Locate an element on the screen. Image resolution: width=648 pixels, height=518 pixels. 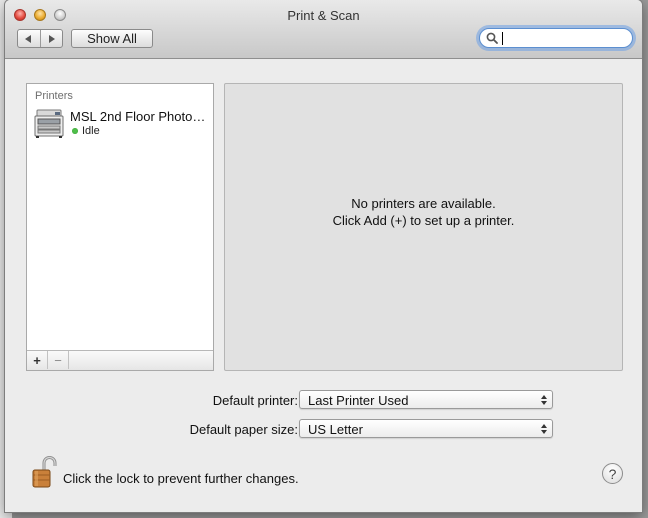
default-paper-label: Default paper size: is located at coordinates (243, 429).